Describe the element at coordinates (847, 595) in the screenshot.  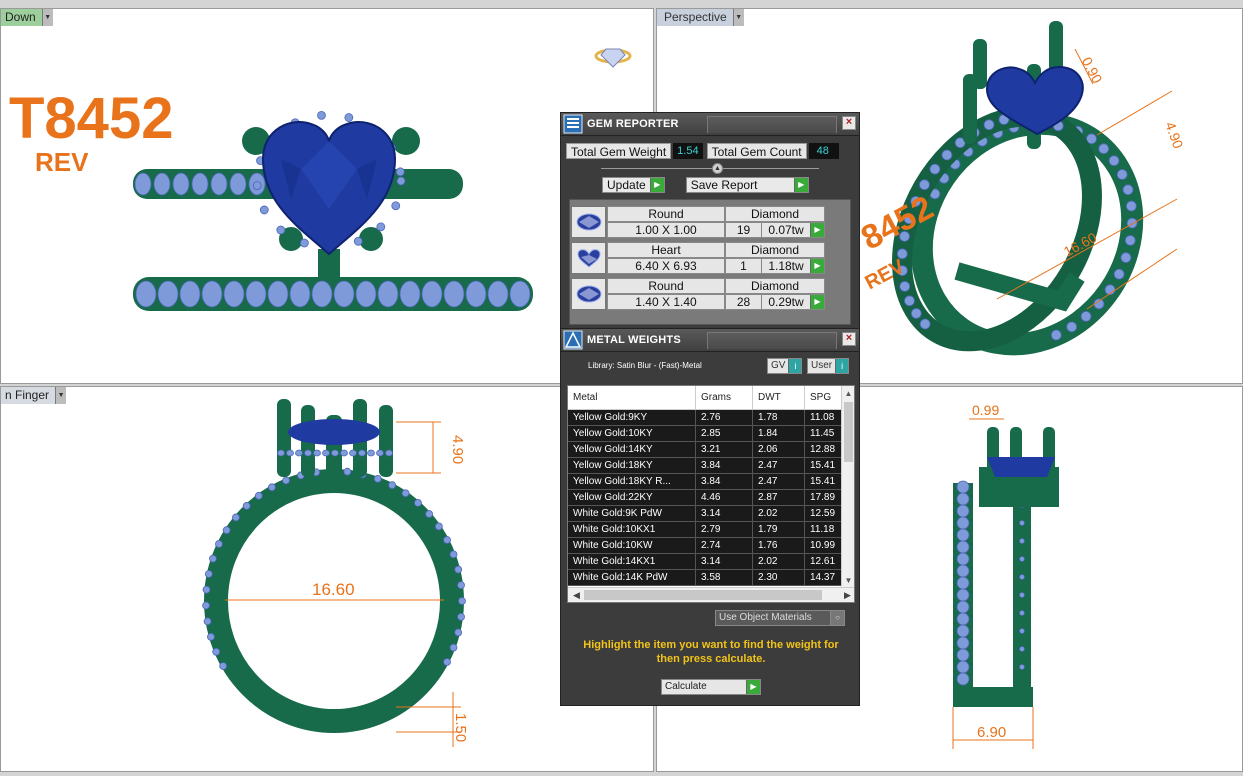
I see `scroll-right-icon: ▶` at that location.